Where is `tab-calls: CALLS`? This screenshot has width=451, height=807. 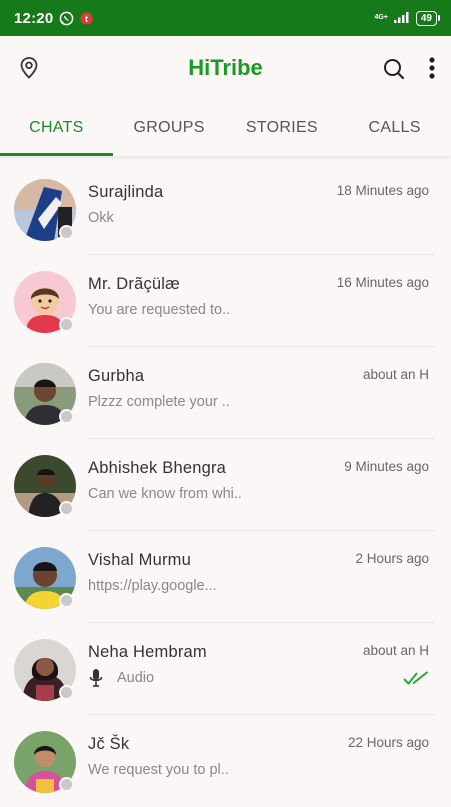 tab-calls: CALLS is located at coordinates (394, 128).